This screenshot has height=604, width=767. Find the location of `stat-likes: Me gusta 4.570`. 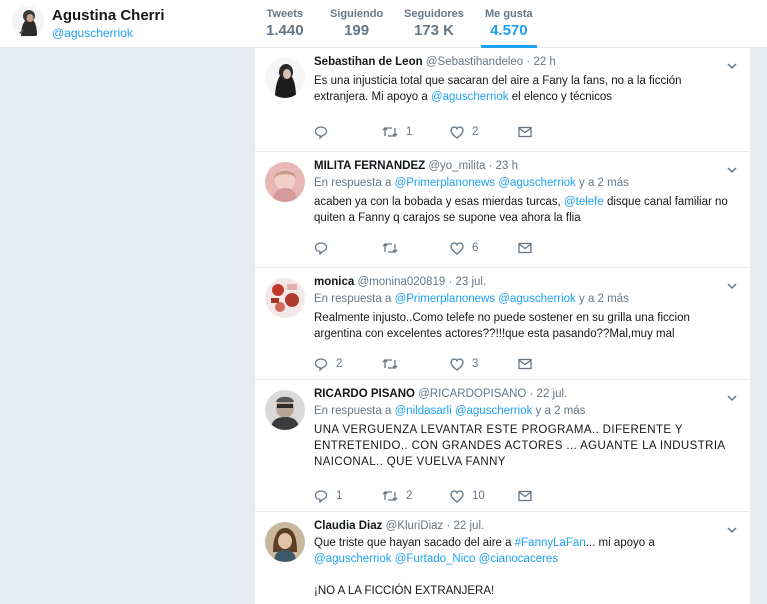

stat-likes: Me gusta 4.570 is located at coordinates (509, 28).